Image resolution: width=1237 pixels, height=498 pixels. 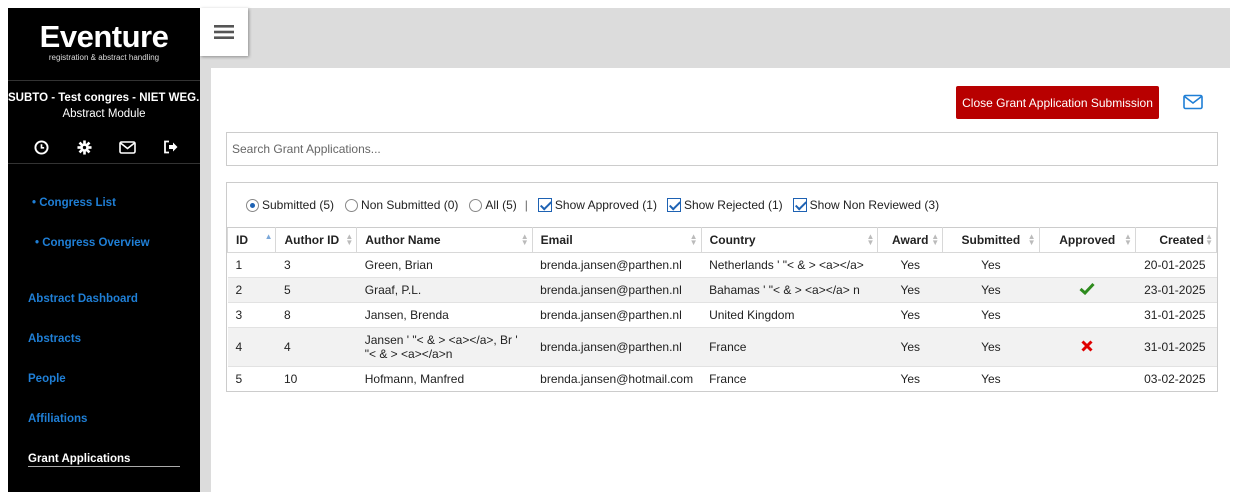 I want to click on column-header-label: Author Name, so click(x=403, y=240).